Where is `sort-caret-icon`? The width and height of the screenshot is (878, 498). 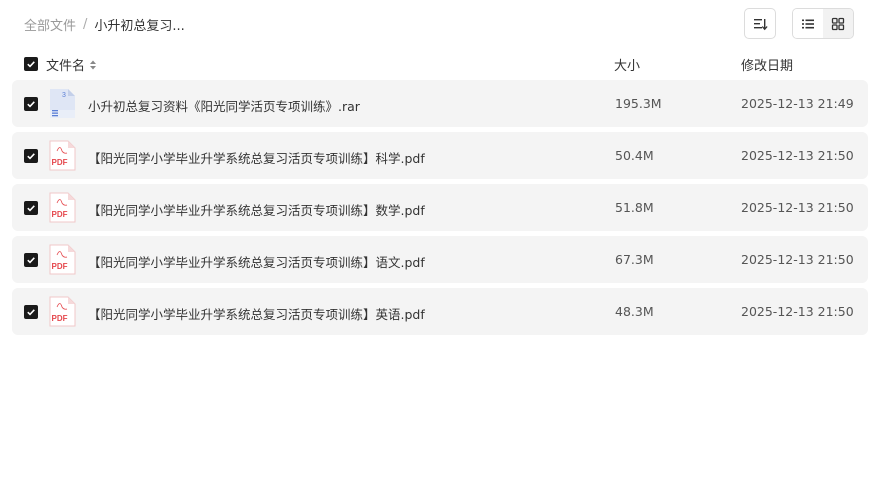
sort-caret-icon is located at coordinates (93, 65).